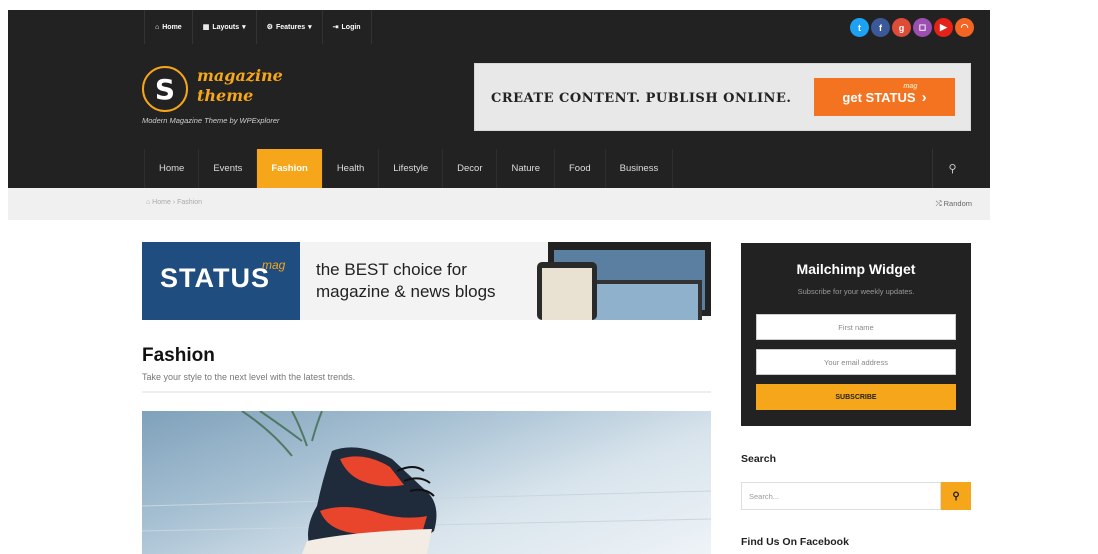  Describe the element at coordinates (567, 291) in the screenshot. I see `device-mockup-phone` at that location.